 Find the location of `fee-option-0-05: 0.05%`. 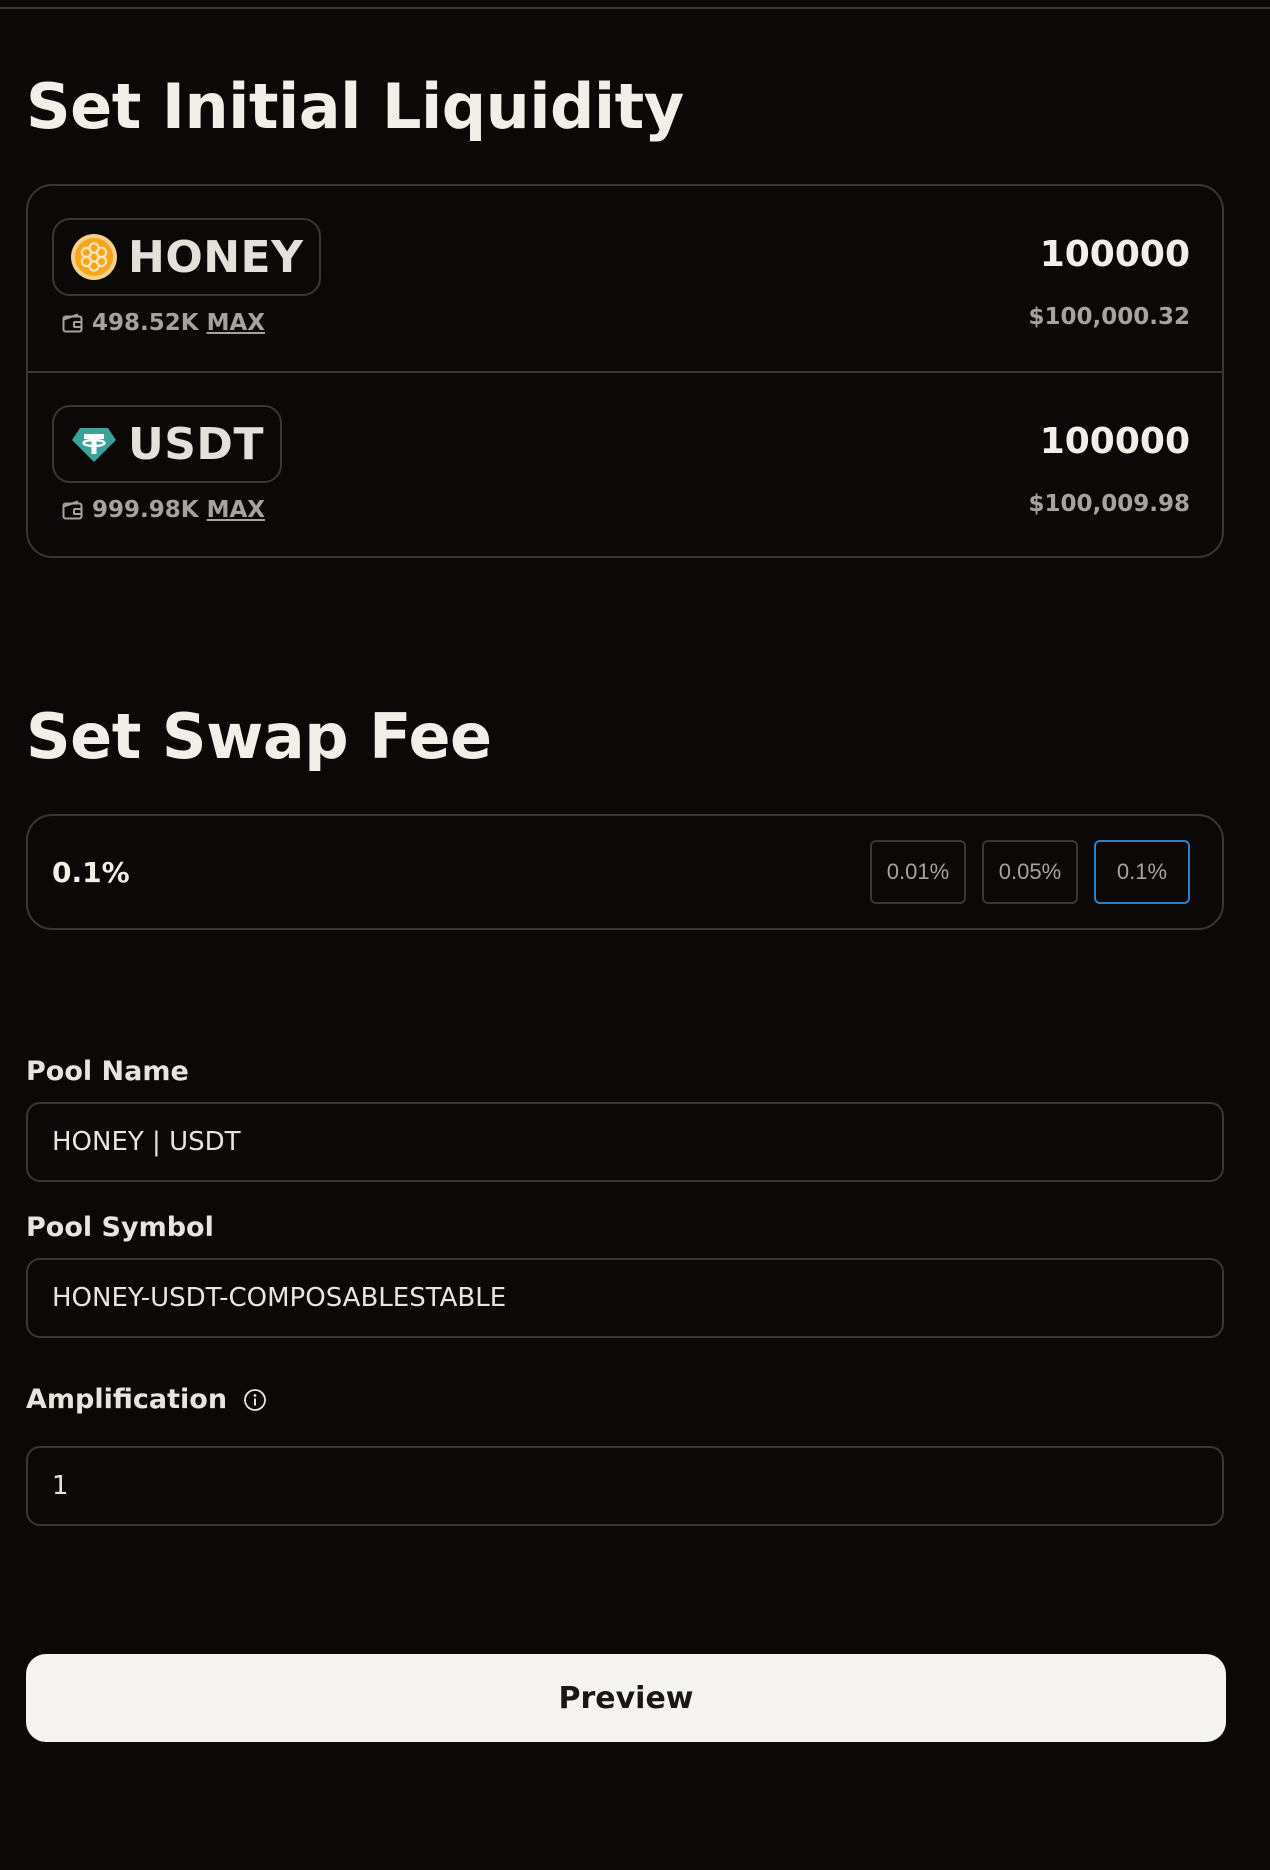

fee-option-0-05: 0.05% is located at coordinates (1030, 872).